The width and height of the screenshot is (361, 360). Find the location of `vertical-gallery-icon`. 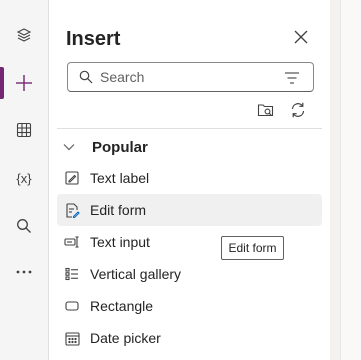

vertical-gallery-icon is located at coordinates (72, 274).